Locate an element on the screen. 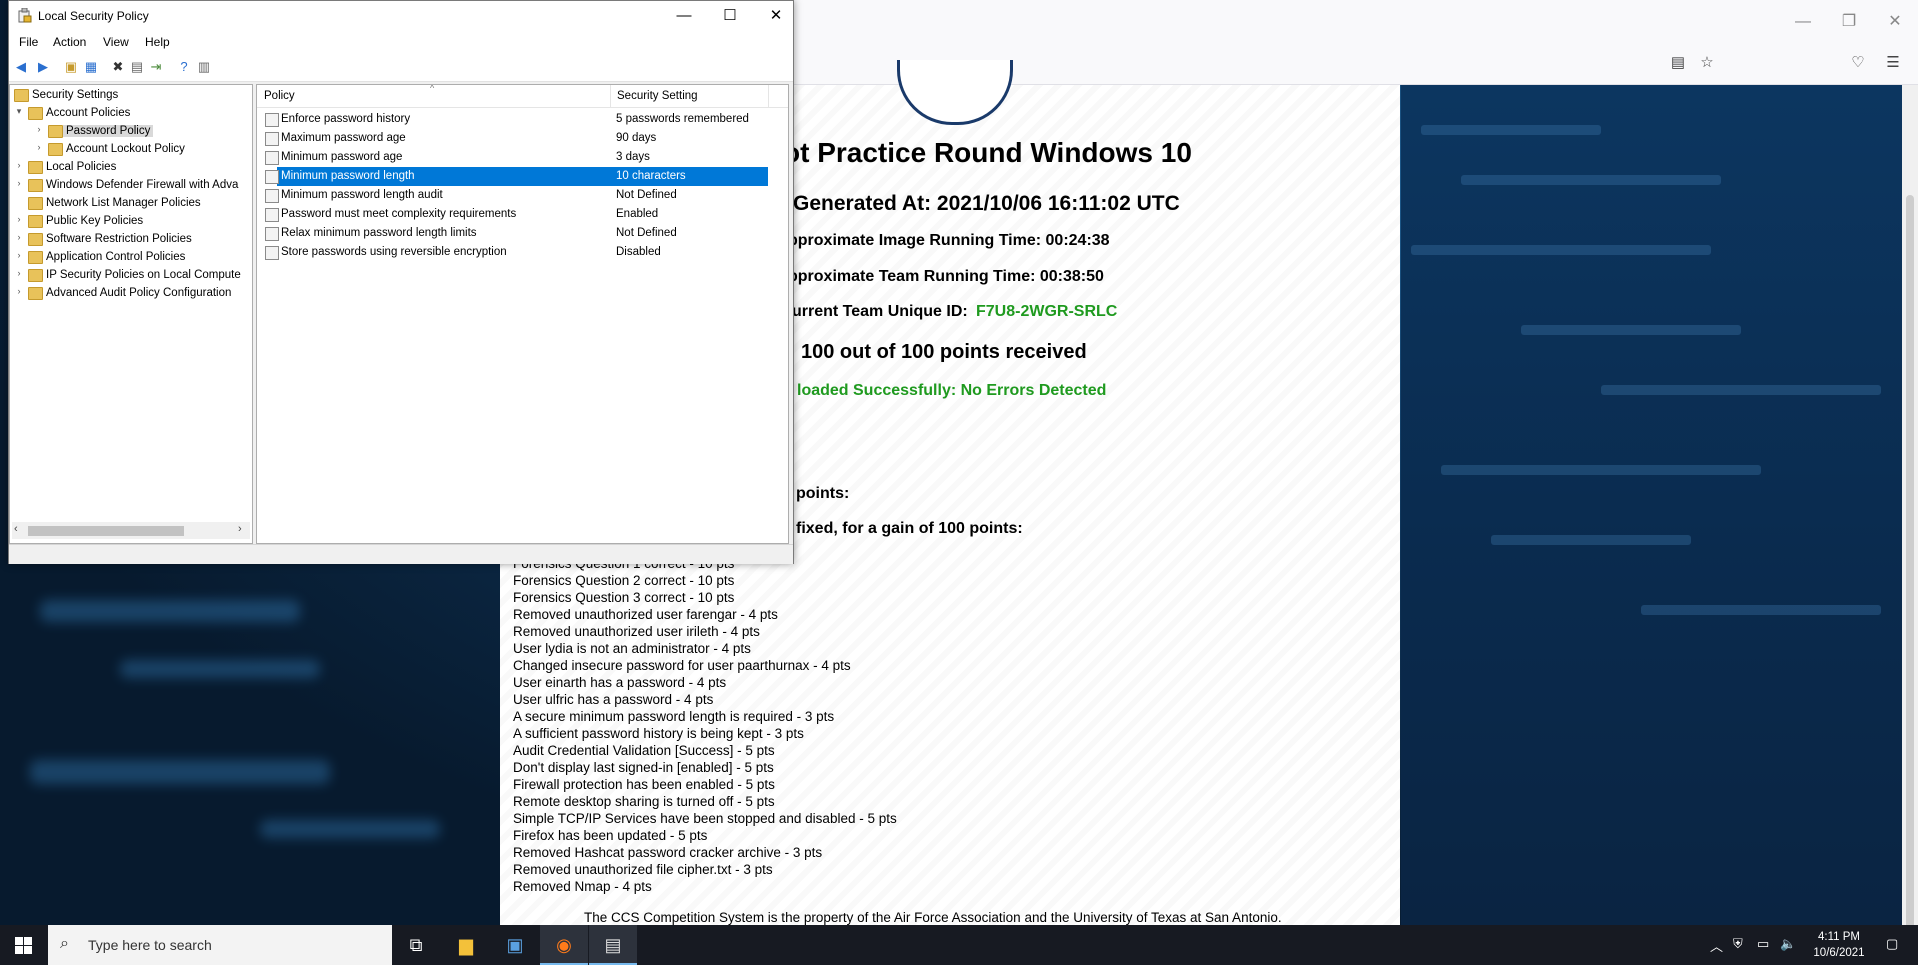 This screenshot has width=1918, height=965. expanded-chevron-icon: ▾ is located at coordinates (19, 111).